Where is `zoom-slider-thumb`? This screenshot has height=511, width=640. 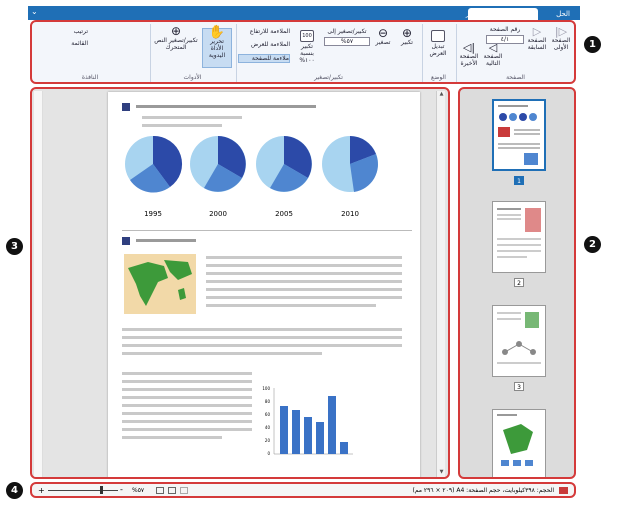
zoom-slider-thumb is located at coordinates (101, 490).